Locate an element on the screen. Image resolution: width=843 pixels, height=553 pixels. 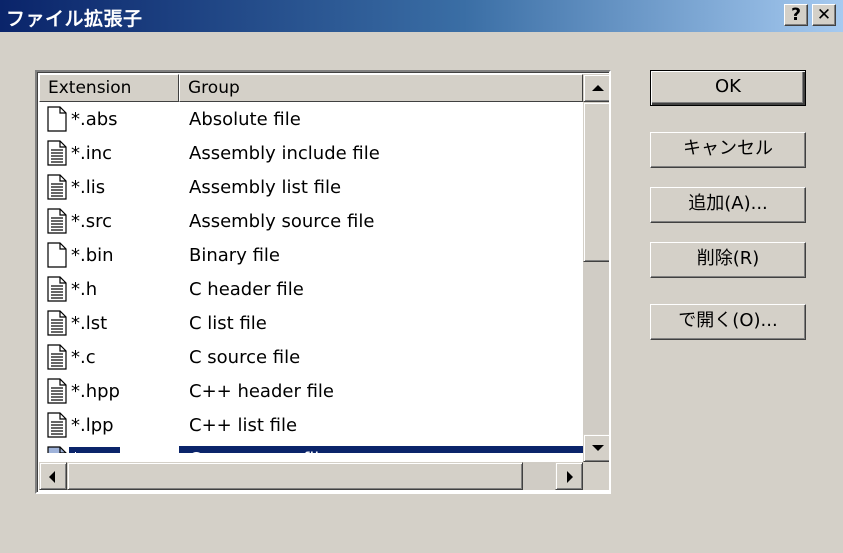
window-title: ファイル拡張子 is located at coordinates (74, 19).